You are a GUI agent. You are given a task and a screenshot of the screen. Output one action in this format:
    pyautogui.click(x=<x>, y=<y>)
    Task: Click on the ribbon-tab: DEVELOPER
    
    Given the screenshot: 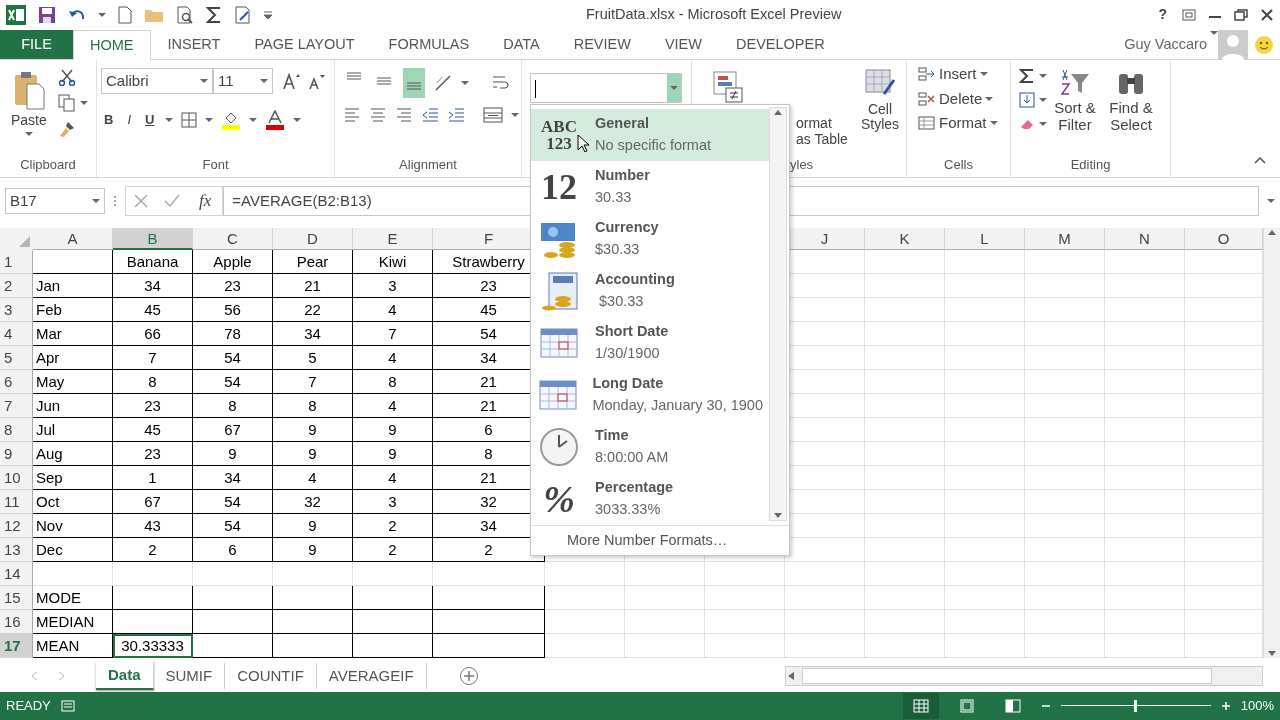 What is the action you would take?
    pyautogui.click(x=780, y=44)
    